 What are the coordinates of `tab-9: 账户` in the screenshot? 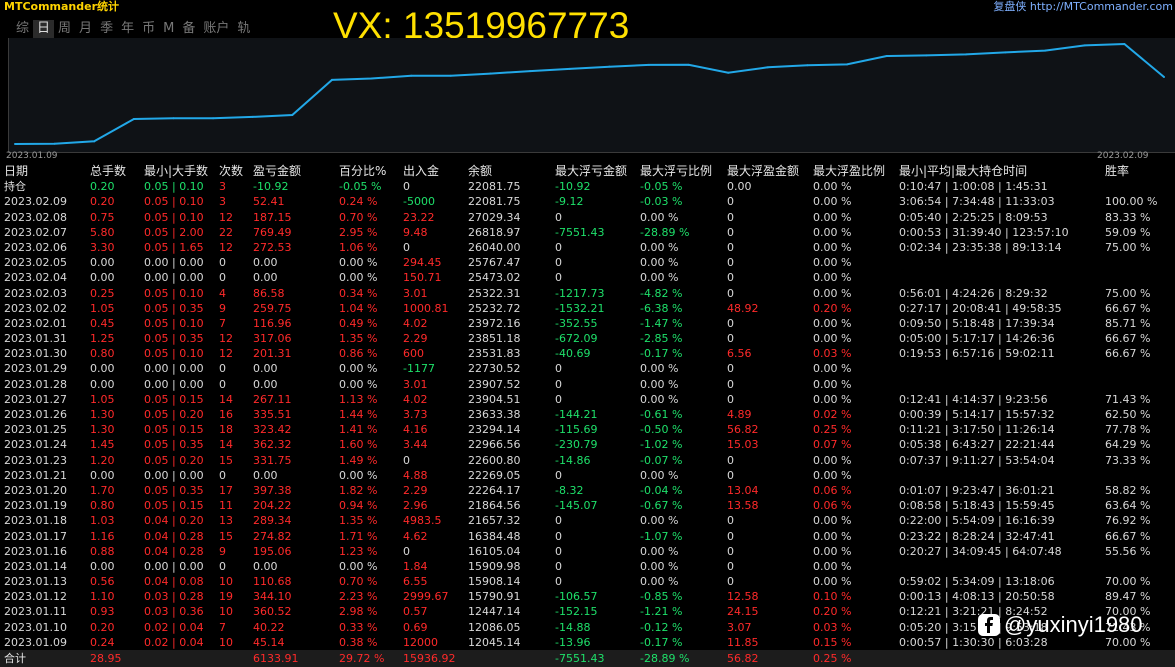 It's located at (216, 29).